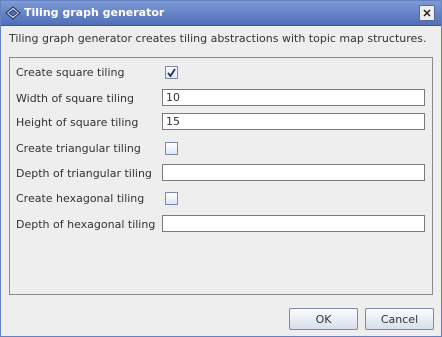 This screenshot has width=442, height=337. Describe the element at coordinates (94, 12) in the screenshot. I see `window-title: Tiling graph generator` at that location.